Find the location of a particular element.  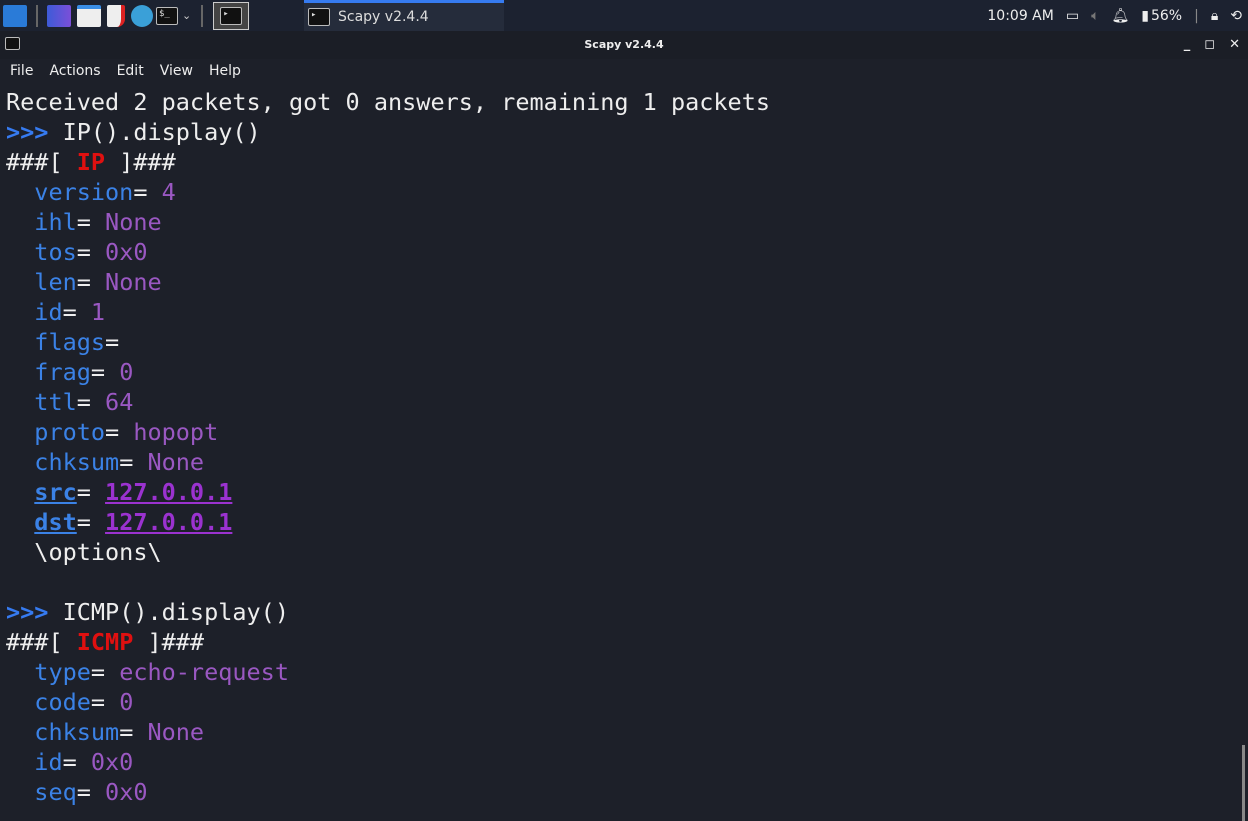

terminal-line: >>> IP().display() is located at coordinates (388, 132).